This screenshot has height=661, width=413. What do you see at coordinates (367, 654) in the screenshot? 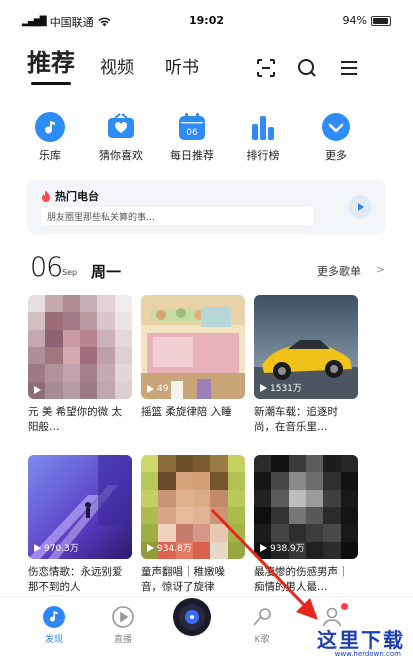
I see `watermark-url: www.herdown.com` at bounding box center [367, 654].